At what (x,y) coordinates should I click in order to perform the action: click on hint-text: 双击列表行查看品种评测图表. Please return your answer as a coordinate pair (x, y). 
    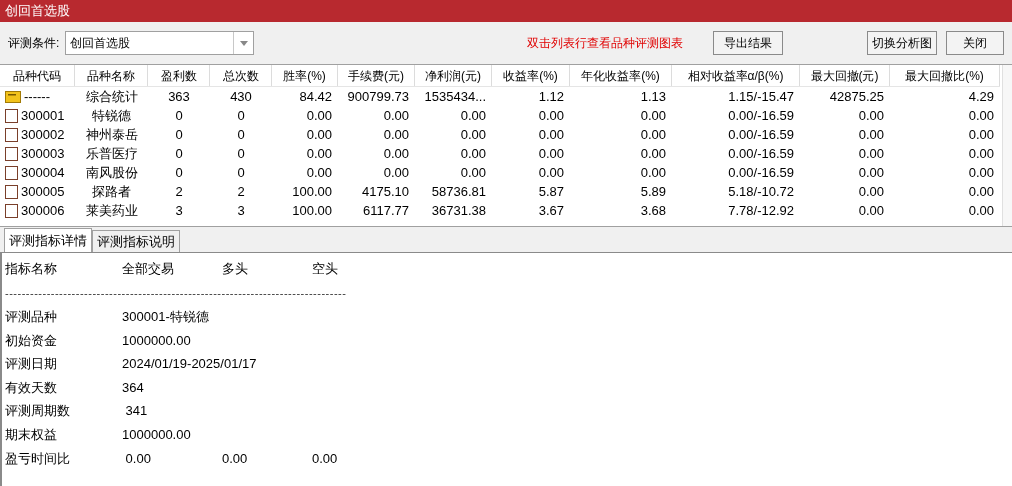
    Looking at the image, I should click on (605, 43).